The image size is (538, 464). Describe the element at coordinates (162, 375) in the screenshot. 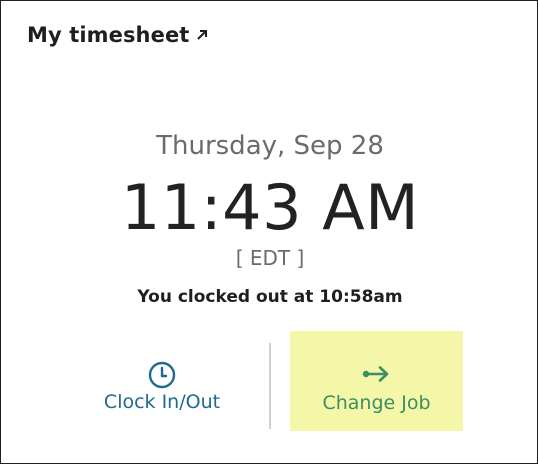

I see `clock-icon` at that location.